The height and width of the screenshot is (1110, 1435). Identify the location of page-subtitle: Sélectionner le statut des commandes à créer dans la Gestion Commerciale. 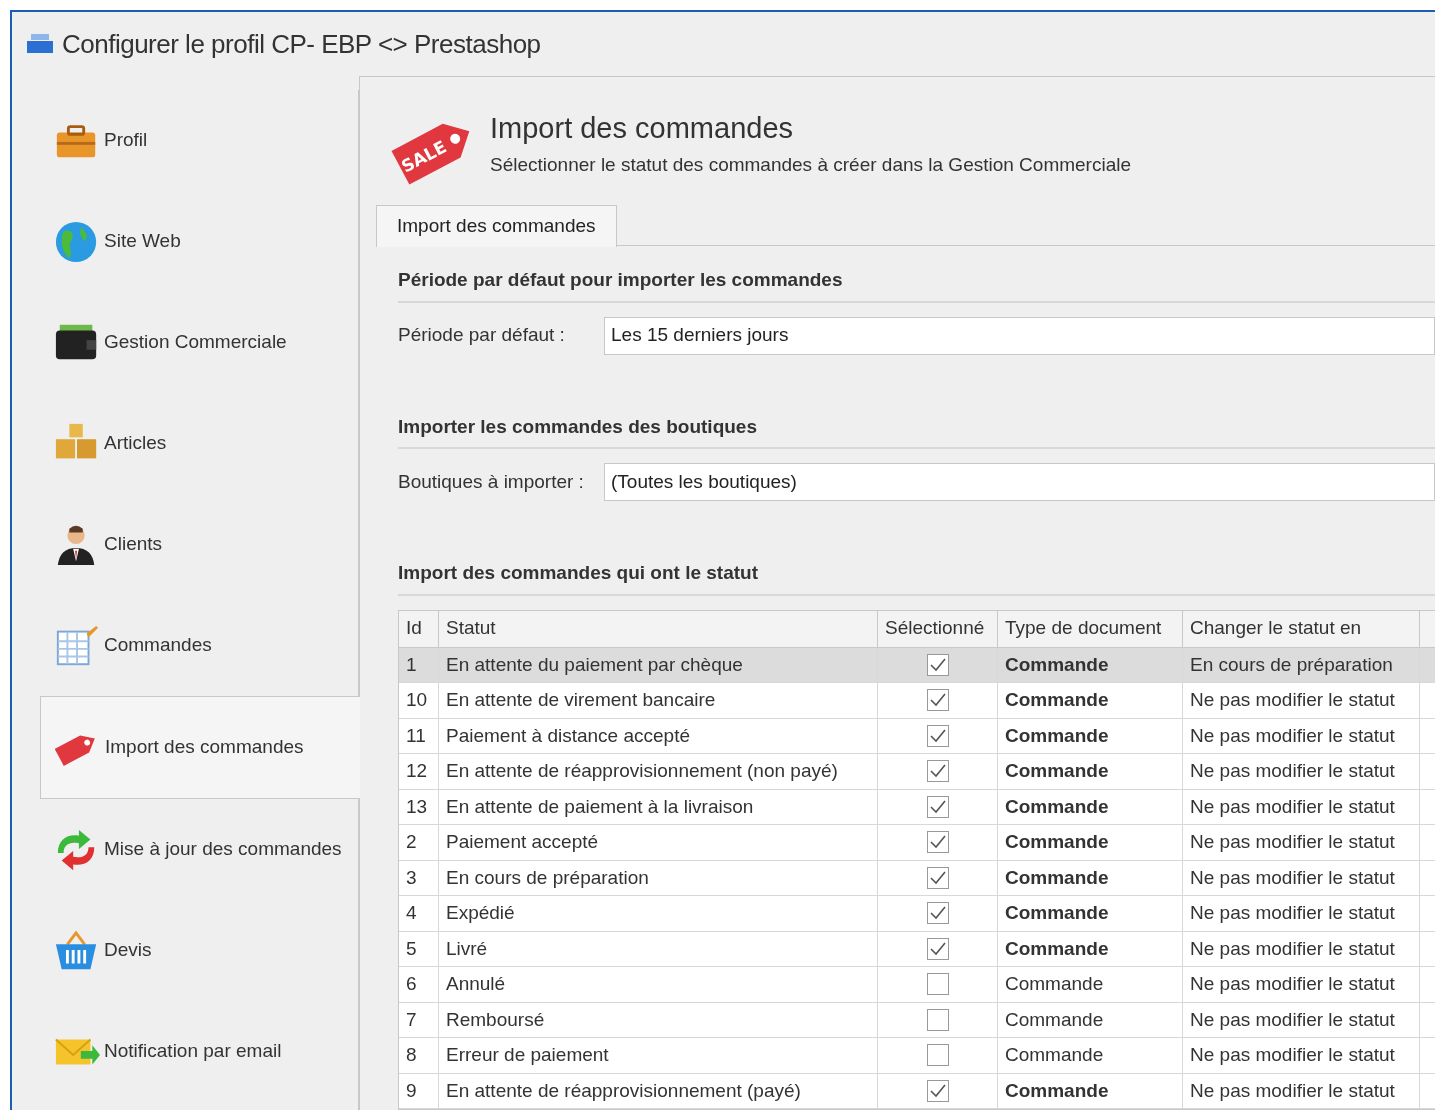
(811, 165).